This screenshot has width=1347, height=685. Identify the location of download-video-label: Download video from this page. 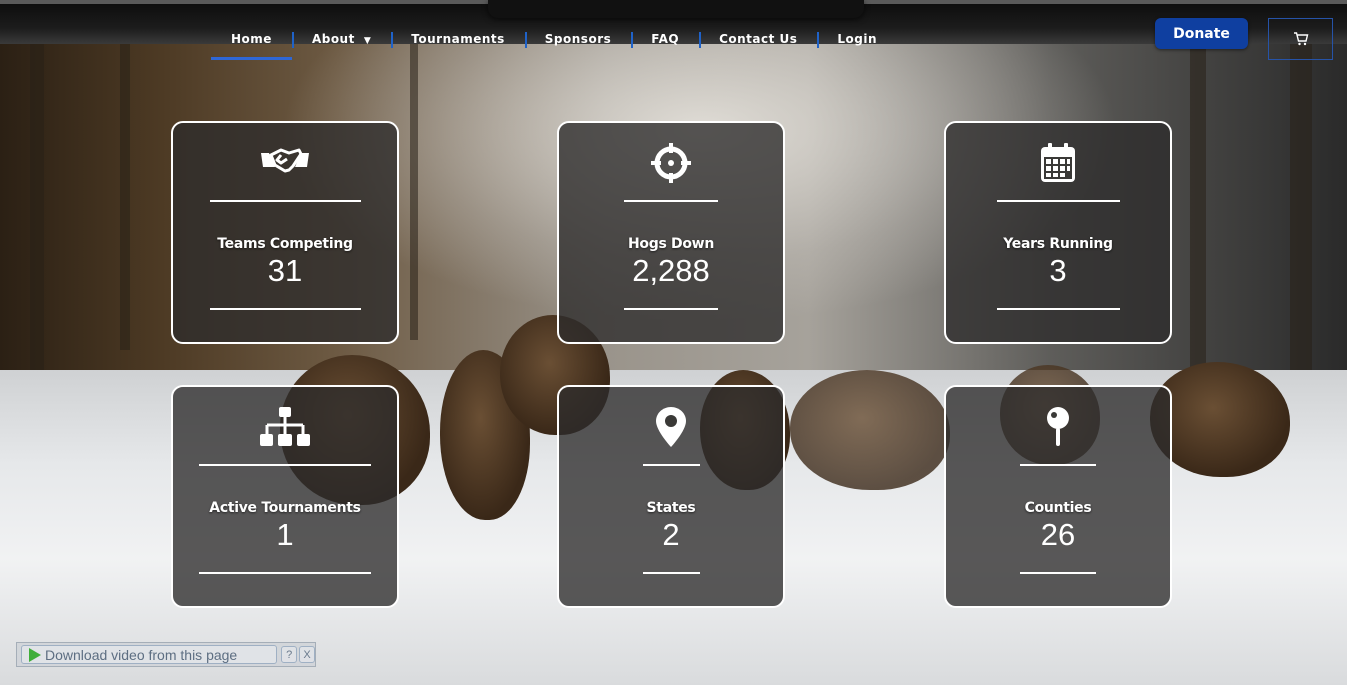
(141, 654).